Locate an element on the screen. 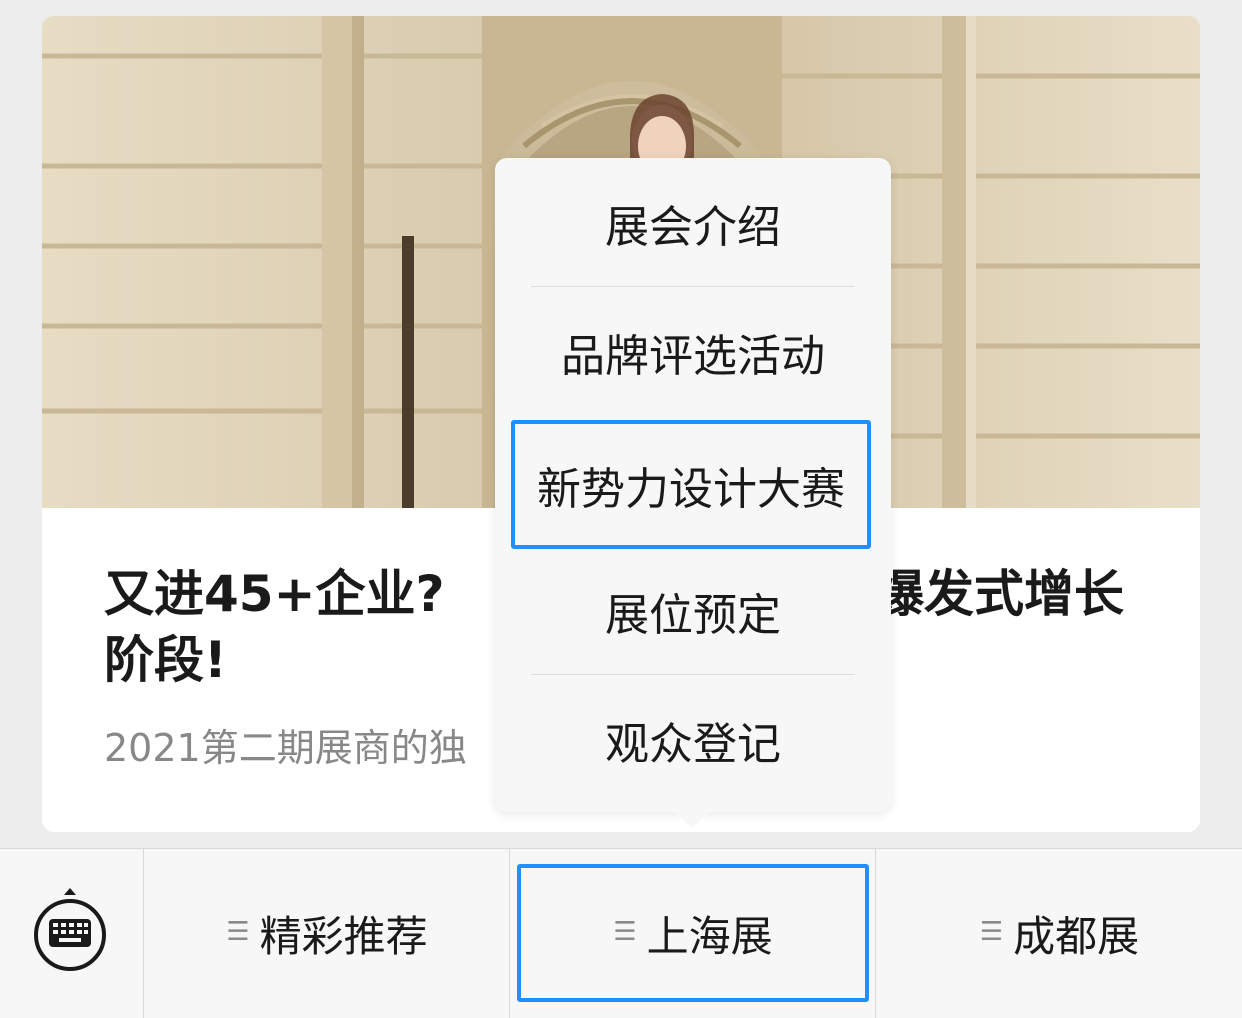  keyboard-toggle-button is located at coordinates (72, 933).